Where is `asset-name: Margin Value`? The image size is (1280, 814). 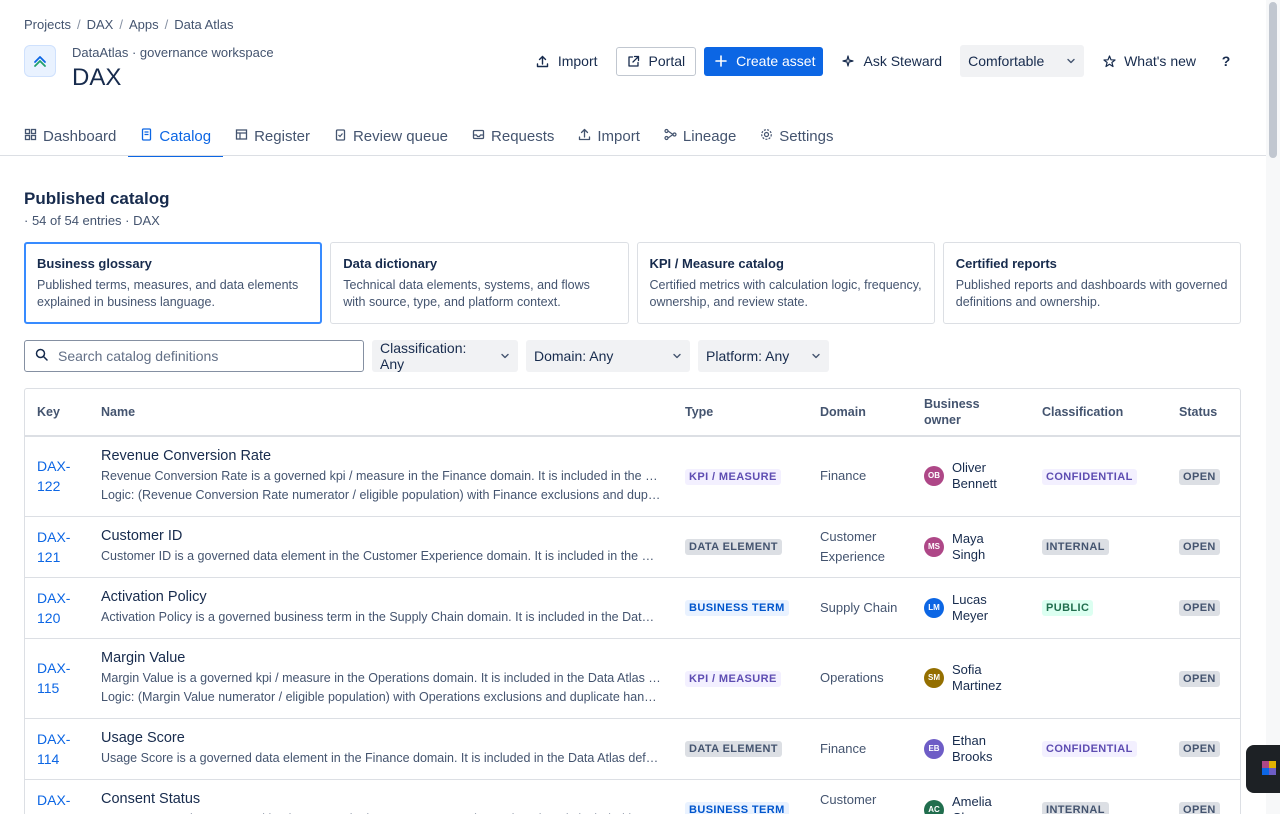
asset-name: Margin Value is located at coordinates (381, 658).